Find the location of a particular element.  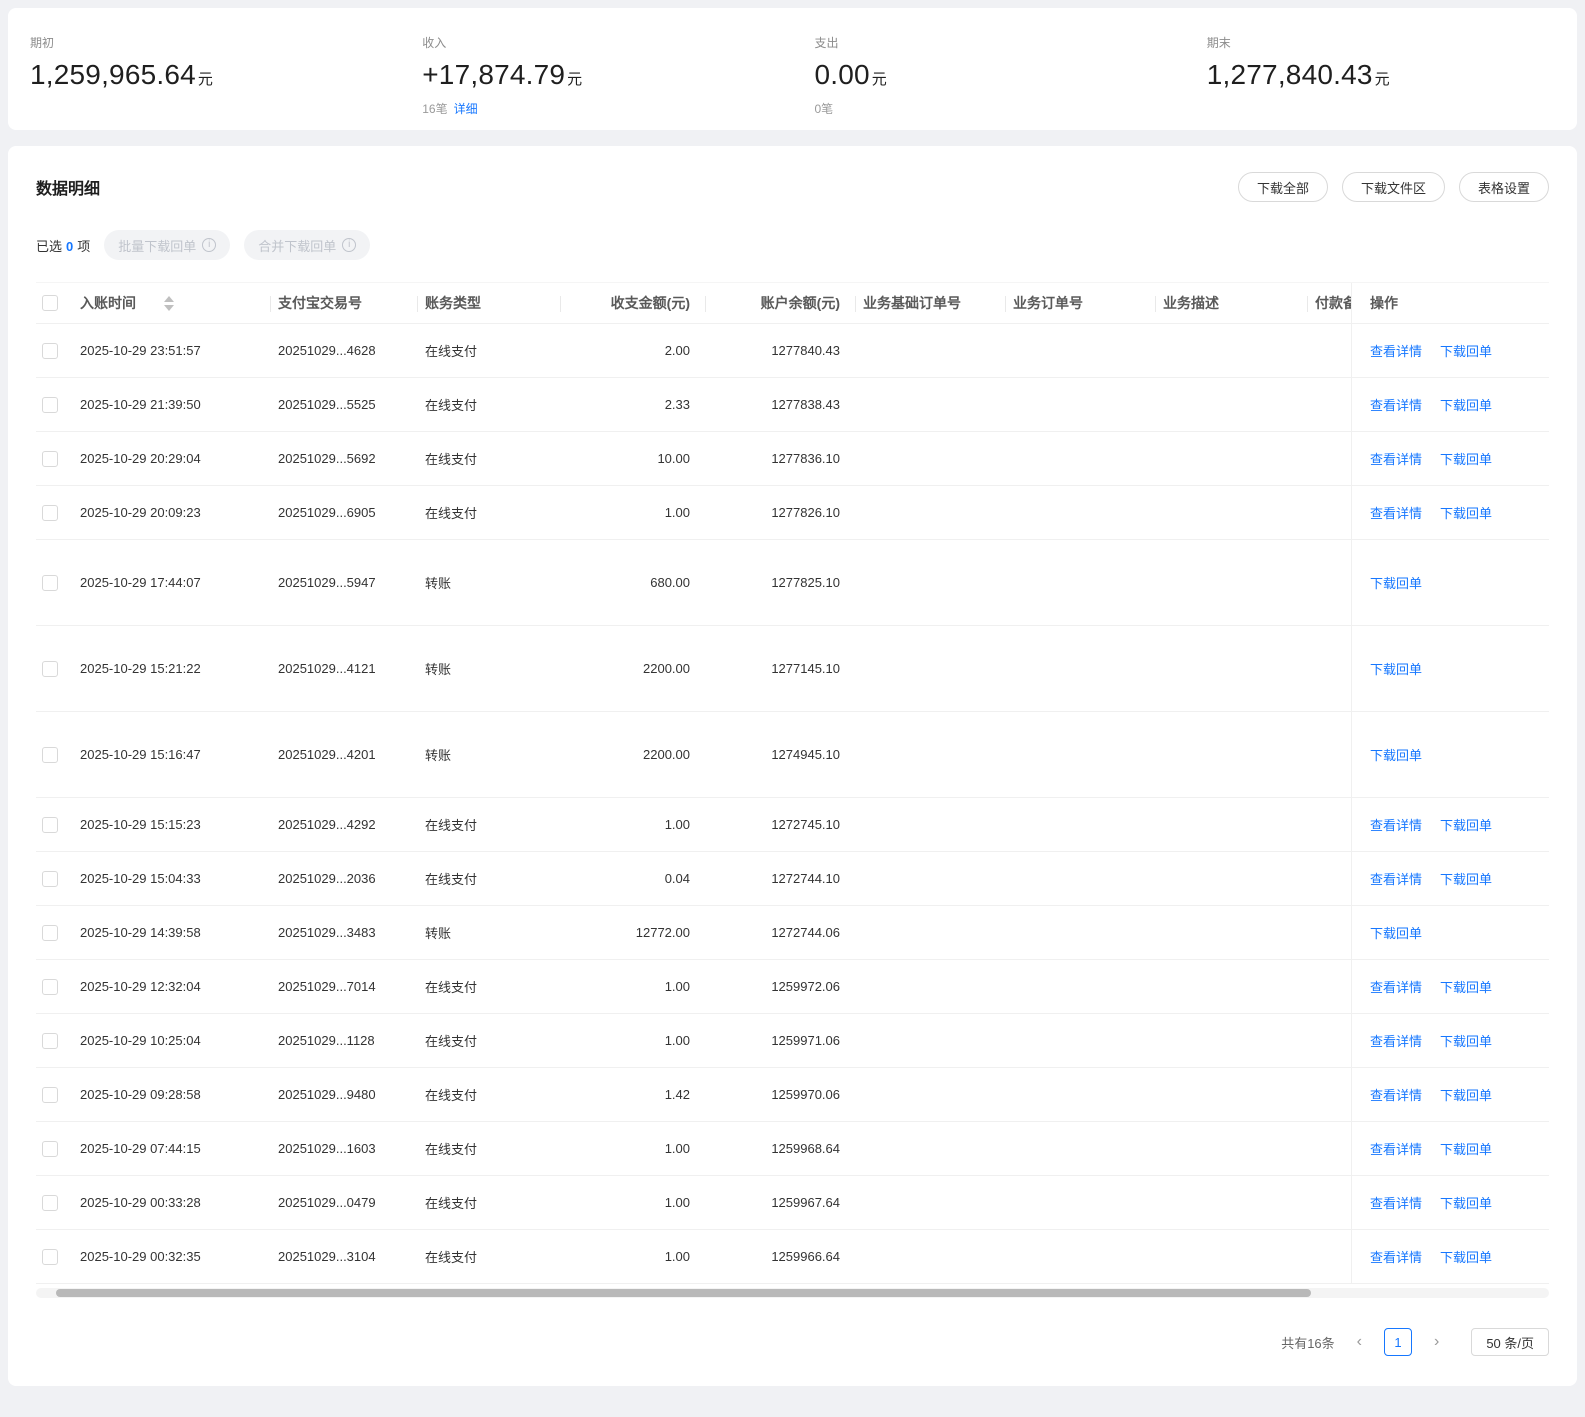

download-zone-button: 下载文件区 is located at coordinates (1393, 187).